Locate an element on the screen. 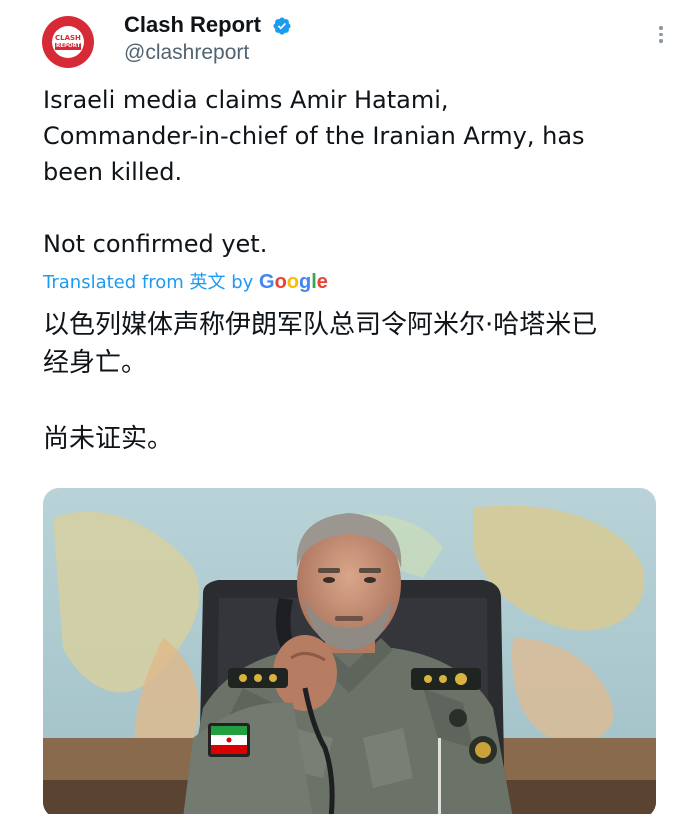  author-handle: @clashreport is located at coordinates (186, 53).